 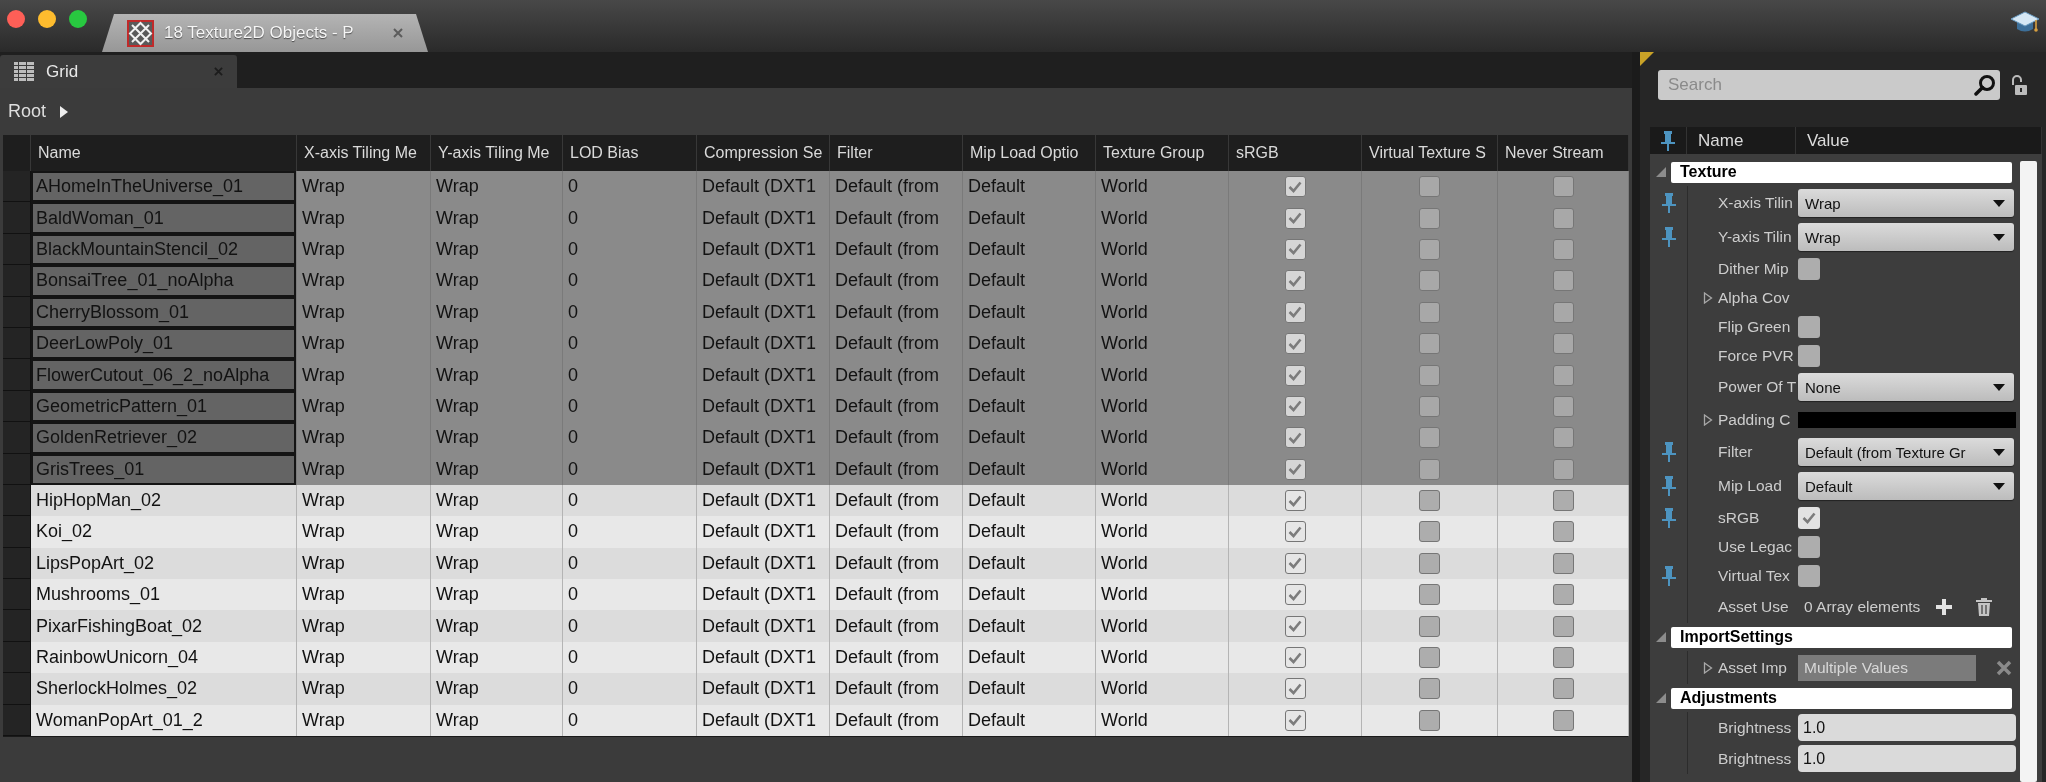 I want to click on panel-tab: Grid, so click(x=118, y=71).